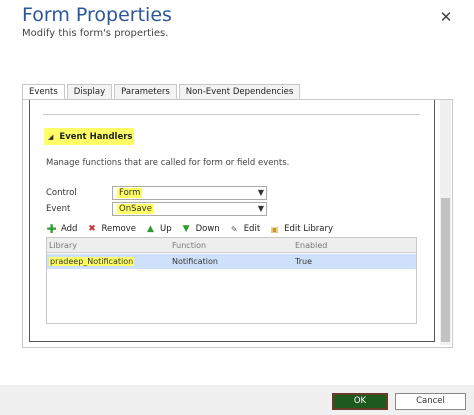 The image size is (474, 415). Describe the element at coordinates (354, 245) in the screenshot. I see `column-header-enabled: Enabled` at that location.